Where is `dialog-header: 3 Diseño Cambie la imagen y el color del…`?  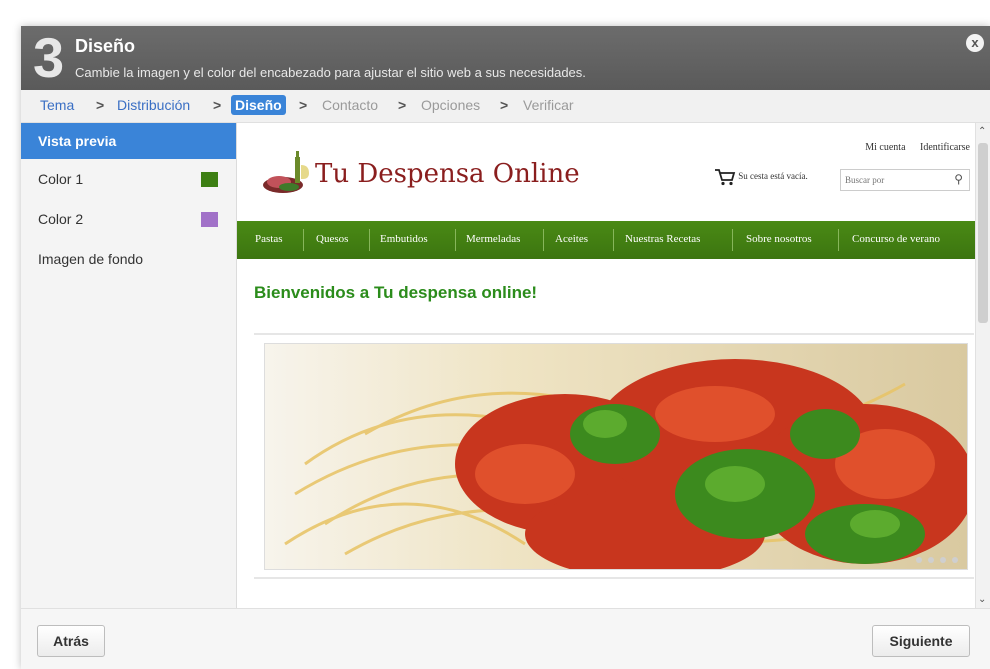
dialog-header: 3 Diseño Cambie la imagen y el color del… is located at coordinates (505, 58).